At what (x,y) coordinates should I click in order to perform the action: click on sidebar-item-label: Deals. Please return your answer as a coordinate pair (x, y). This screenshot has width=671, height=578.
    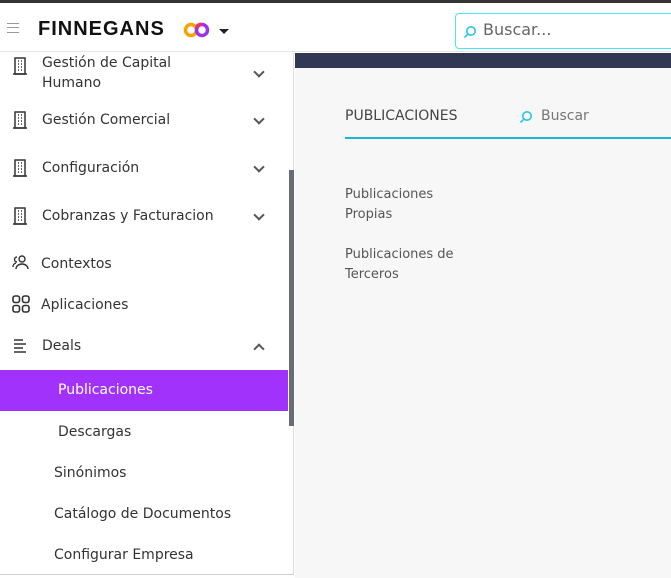
    Looking at the image, I should click on (62, 346).